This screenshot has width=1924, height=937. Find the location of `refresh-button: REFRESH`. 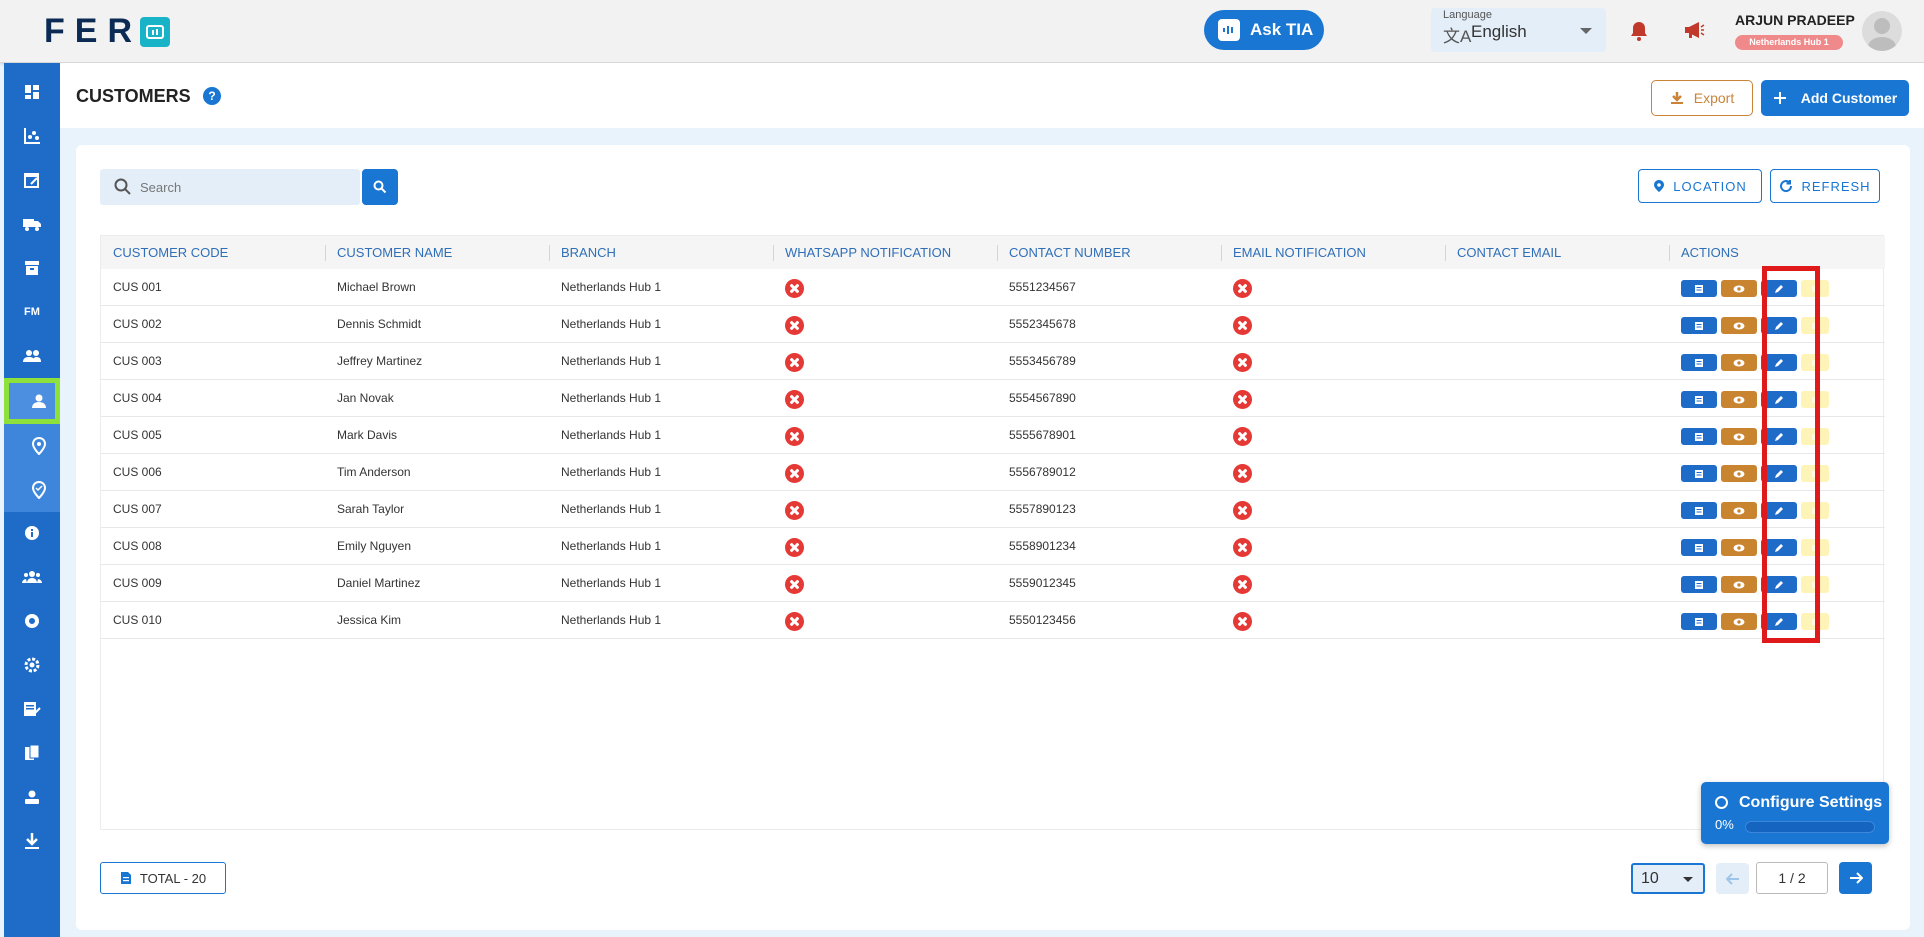

refresh-button: REFRESH is located at coordinates (1825, 186).